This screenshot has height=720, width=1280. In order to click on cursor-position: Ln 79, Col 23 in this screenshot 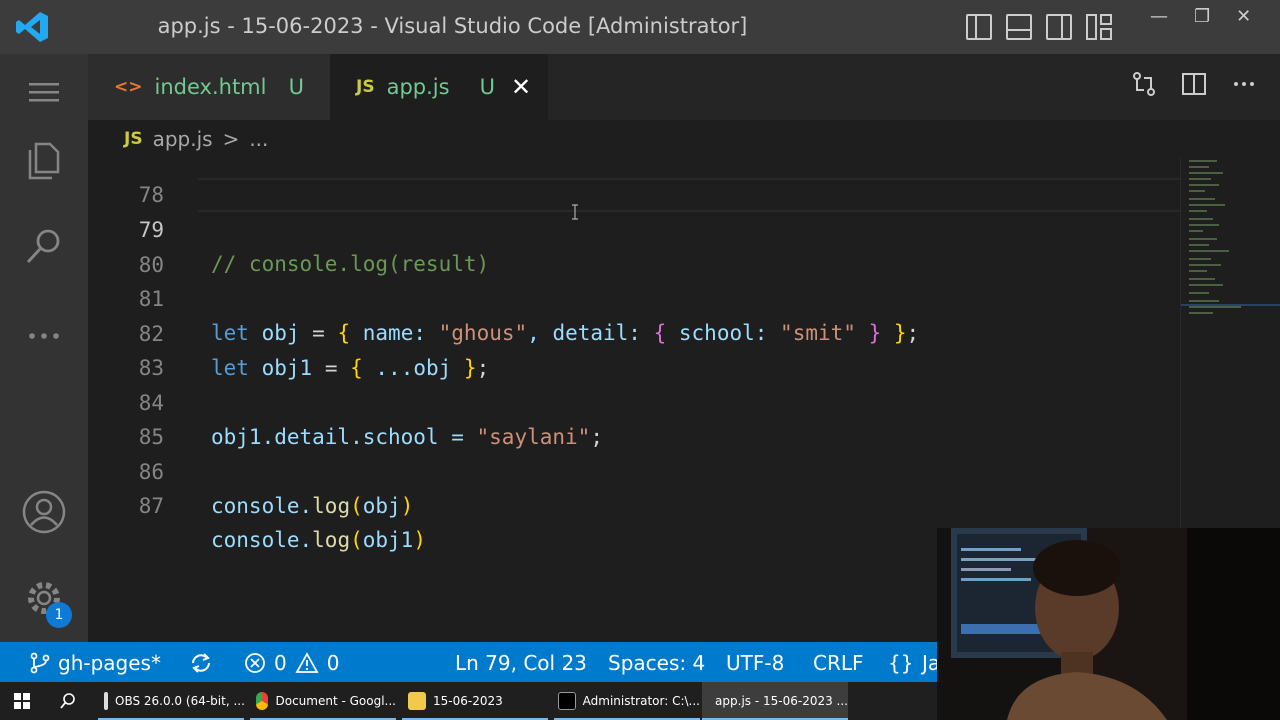, I will do `click(521, 663)`.